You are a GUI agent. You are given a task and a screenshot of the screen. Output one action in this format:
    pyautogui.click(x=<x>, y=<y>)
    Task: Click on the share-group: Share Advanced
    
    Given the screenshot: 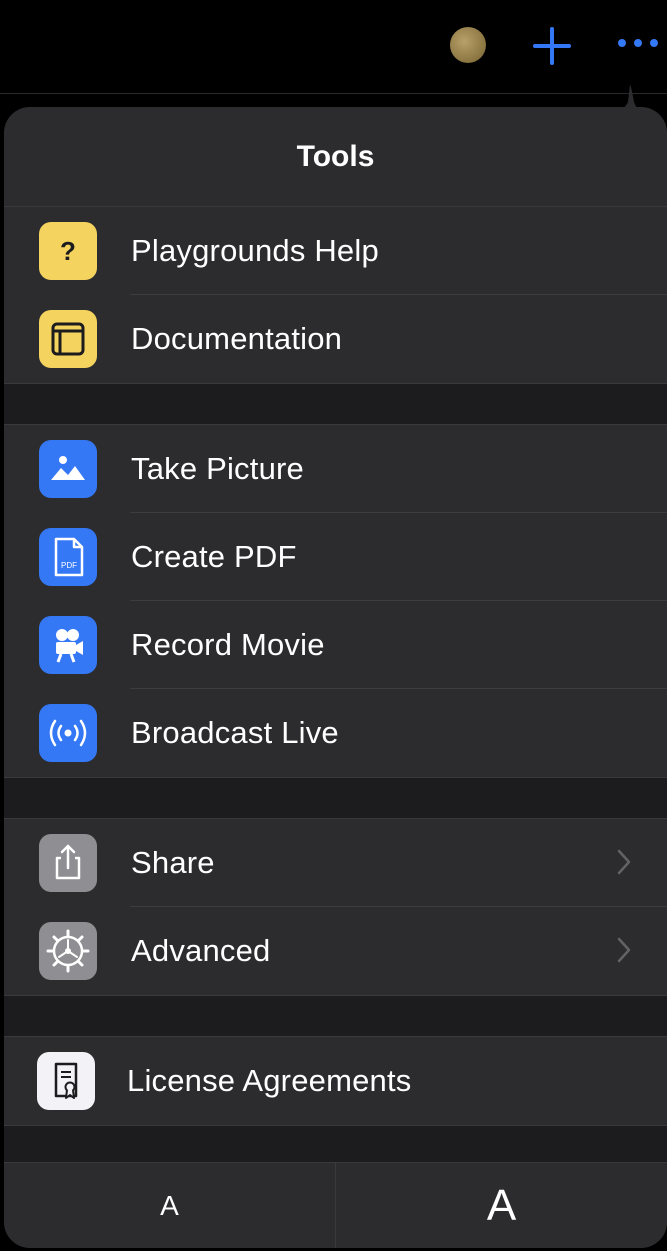 What is the action you would take?
    pyautogui.click(x=335, y=907)
    